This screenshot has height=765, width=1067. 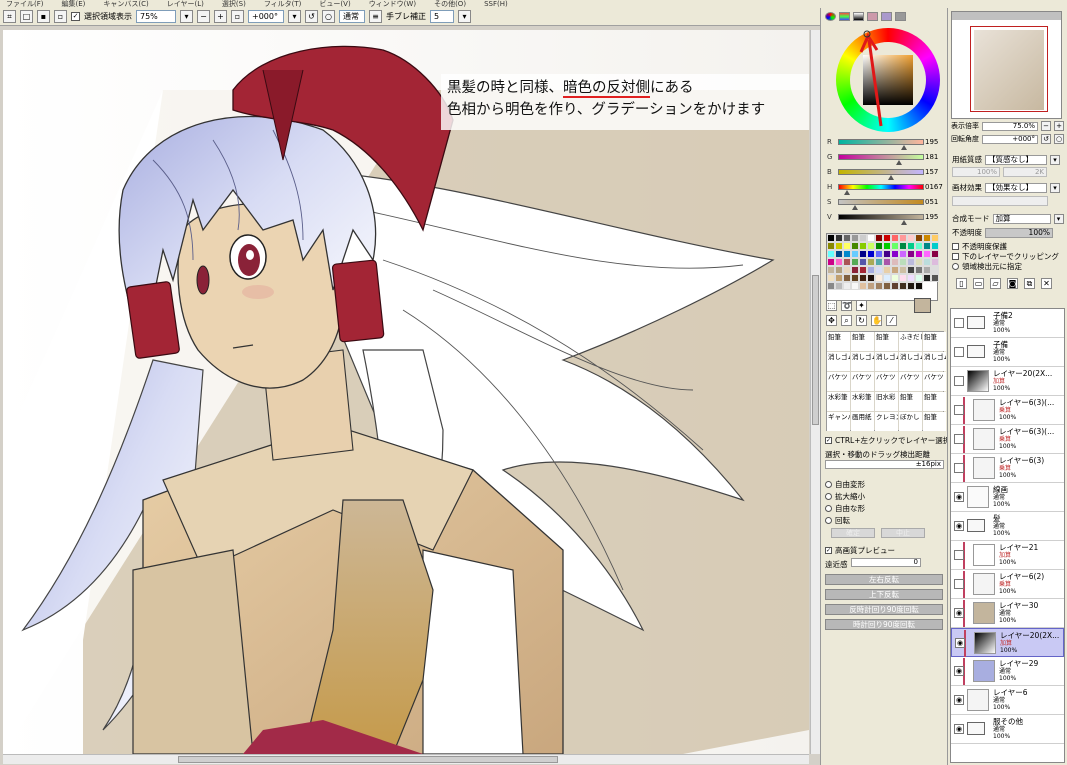 What do you see at coordinates (828, 440) in the screenshot?
I see `ctrl-click-checkbox: ✓` at bounding box center [828, 440].